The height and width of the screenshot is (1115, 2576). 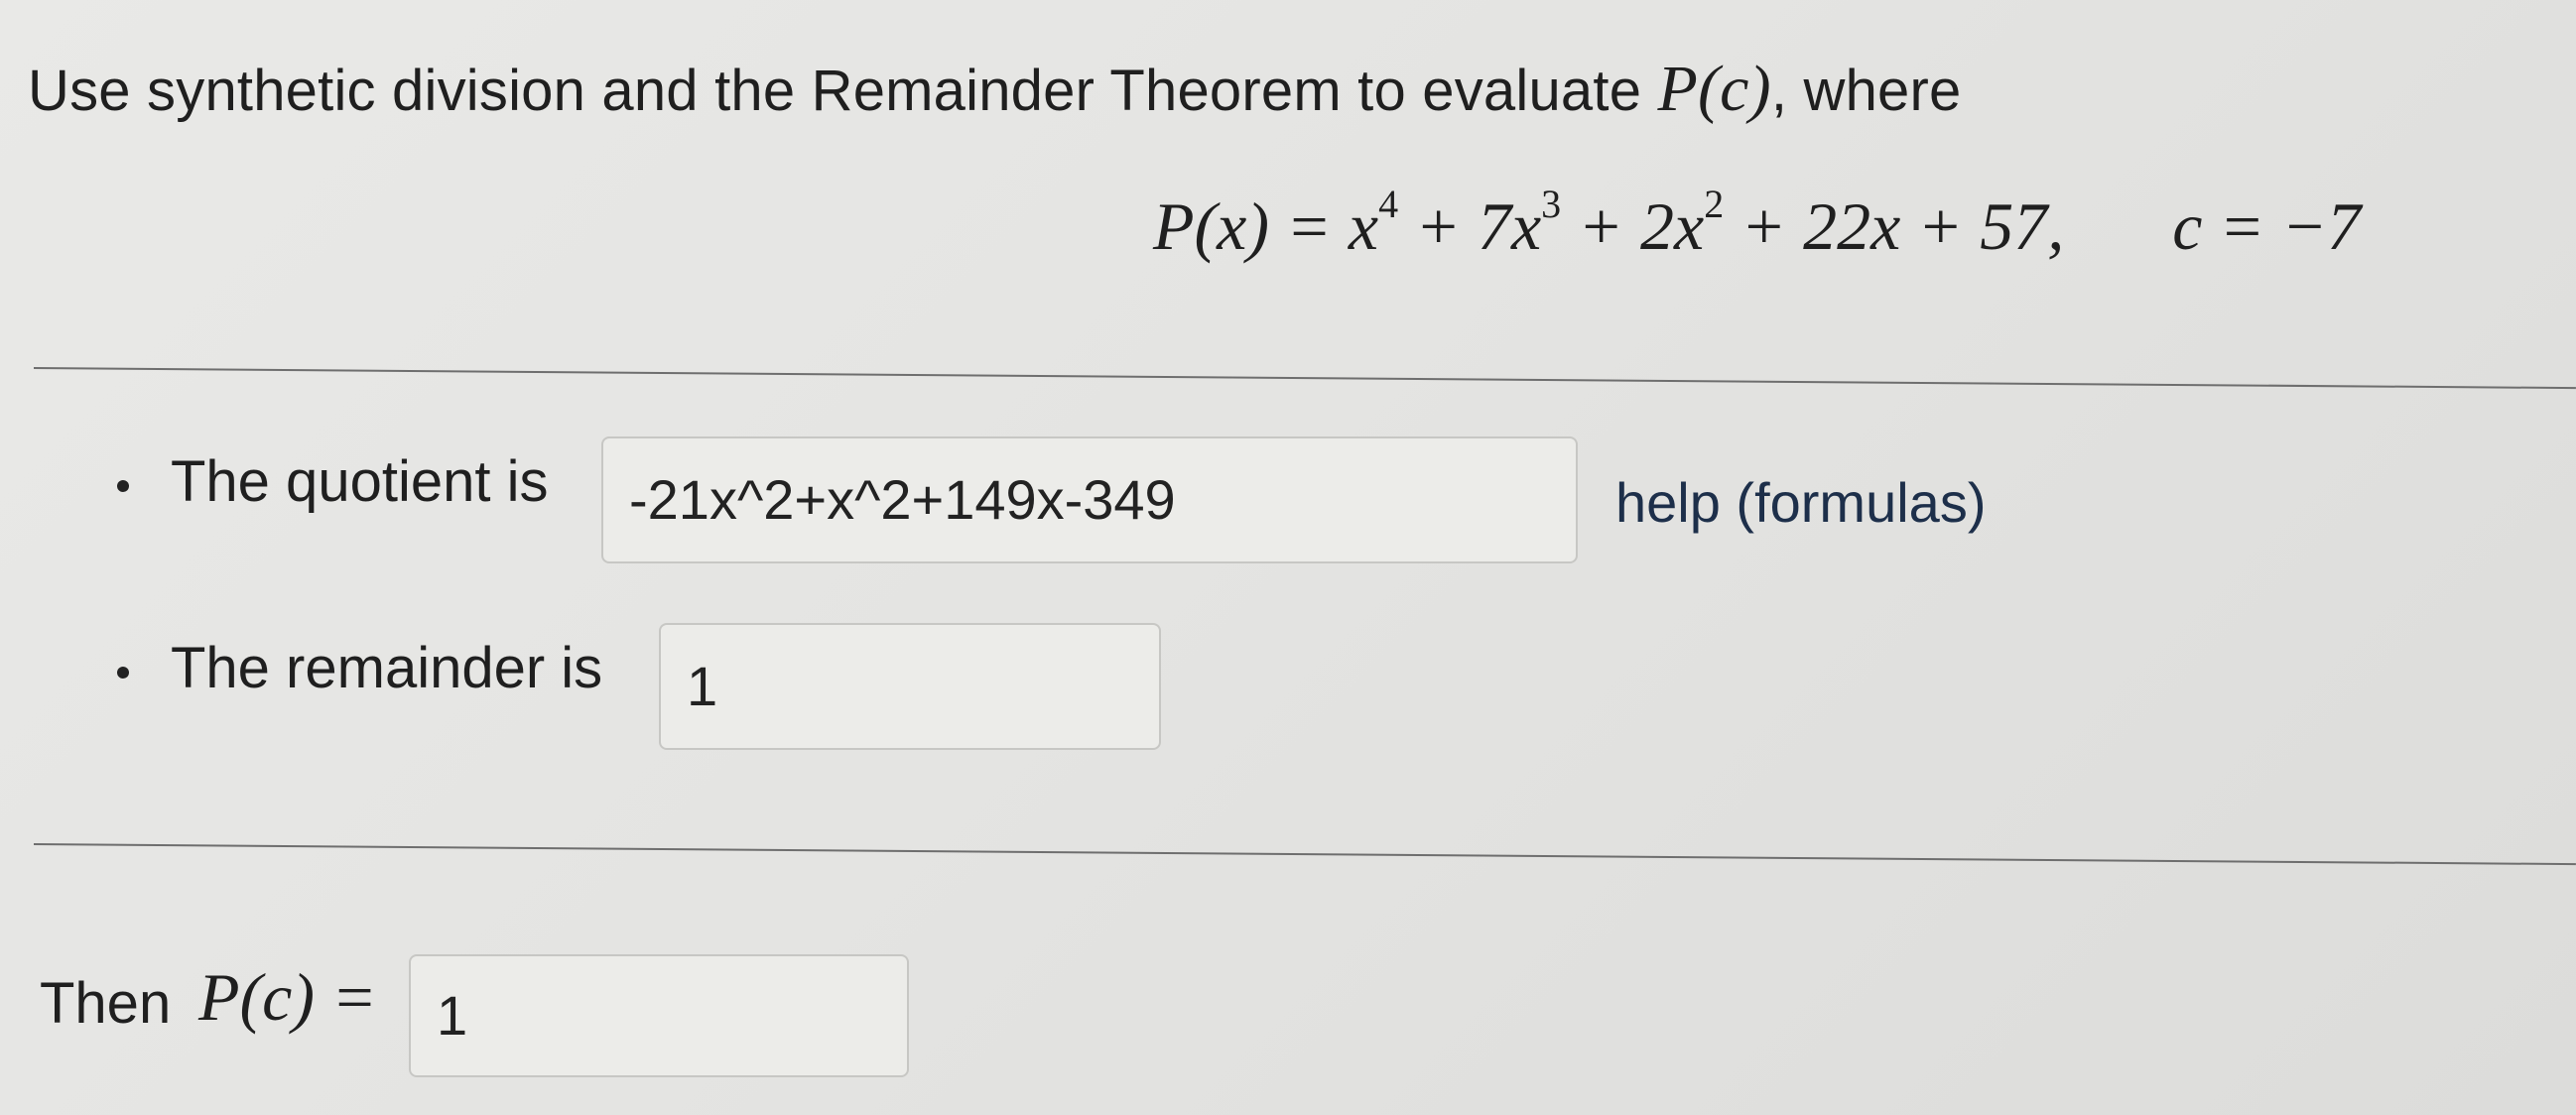 I want to click on equation-term-2: + 2x, so click(x=1633, y=226).